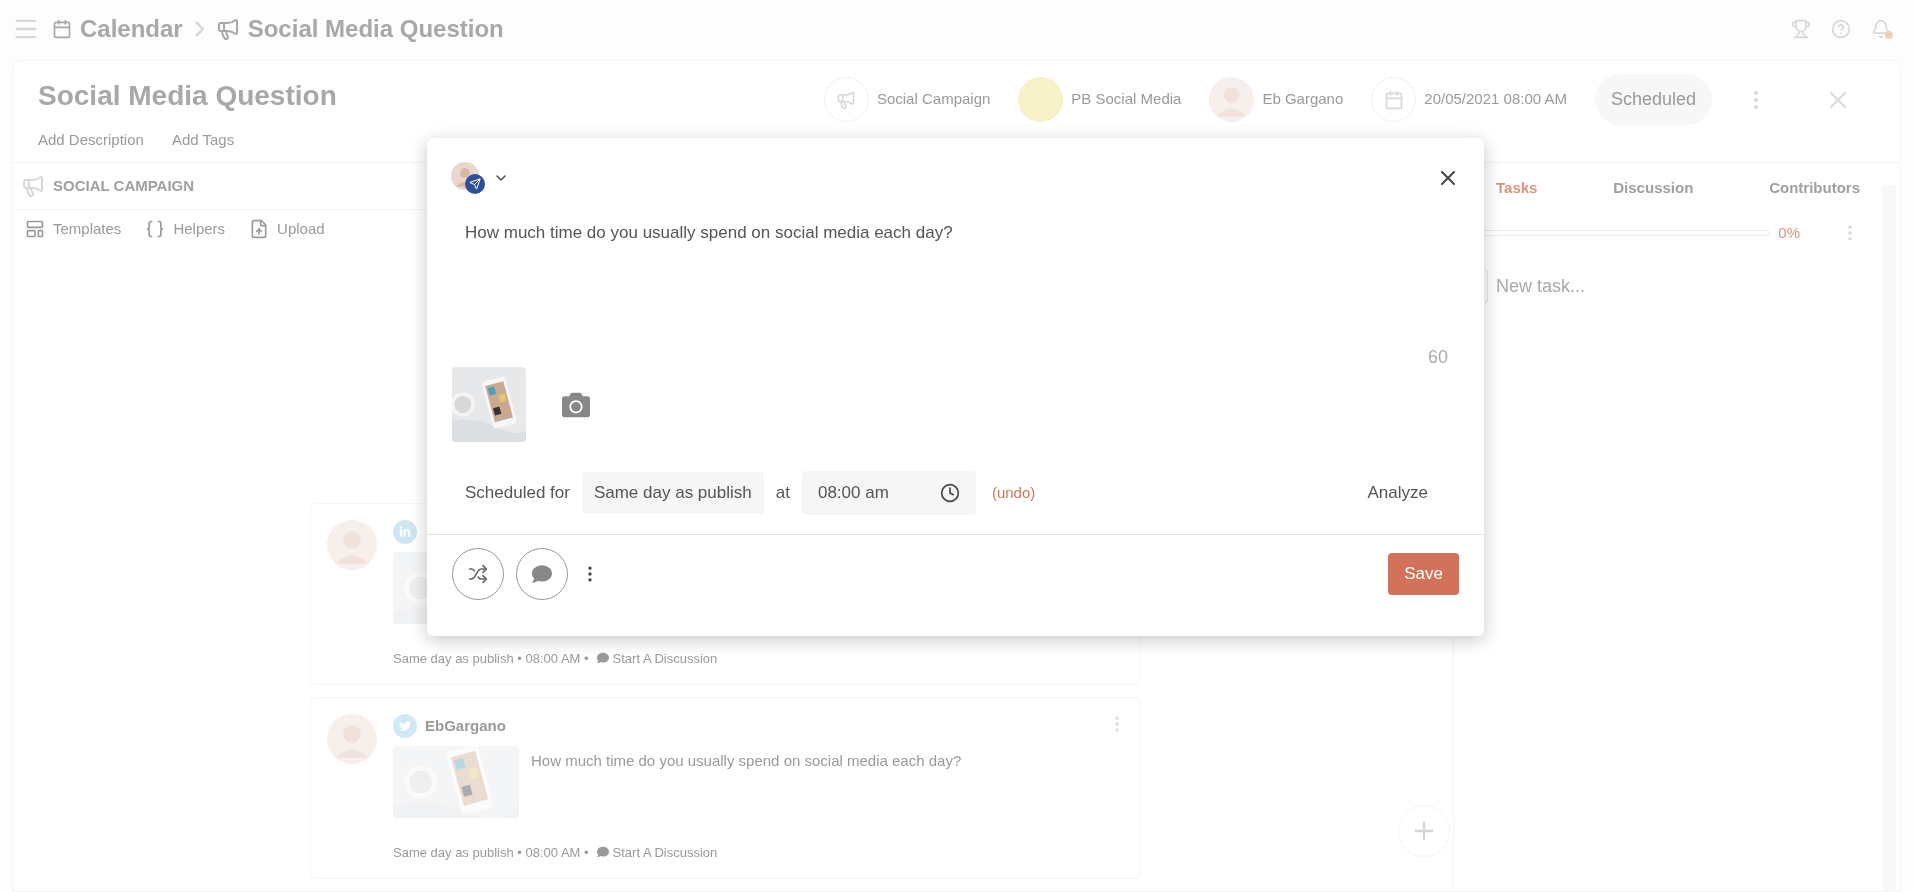 The height and width of the screenshot is (892, 1915). What do you see at coordinates (1881, 29) in the screenshot?
I see `notification-icon` at bounding box center [1881, 29].